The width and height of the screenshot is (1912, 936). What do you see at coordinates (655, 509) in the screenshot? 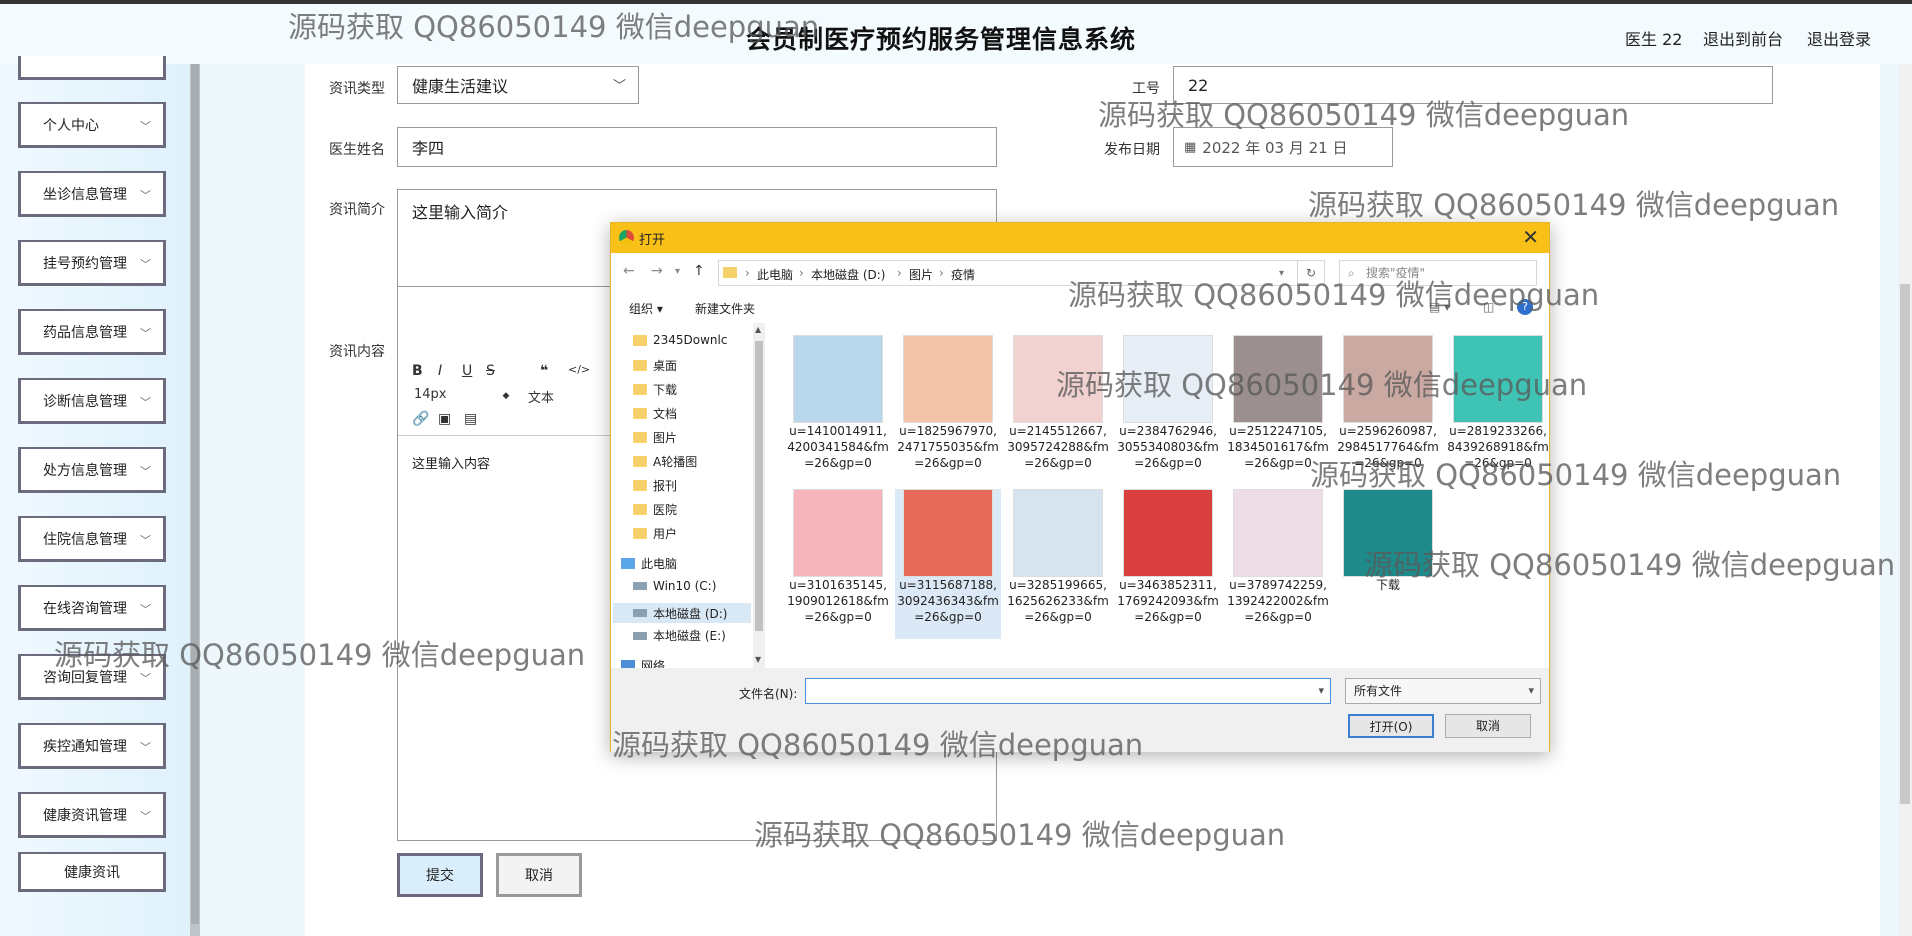
I see `nav-item: 医院` at bounding box center [655, 509].